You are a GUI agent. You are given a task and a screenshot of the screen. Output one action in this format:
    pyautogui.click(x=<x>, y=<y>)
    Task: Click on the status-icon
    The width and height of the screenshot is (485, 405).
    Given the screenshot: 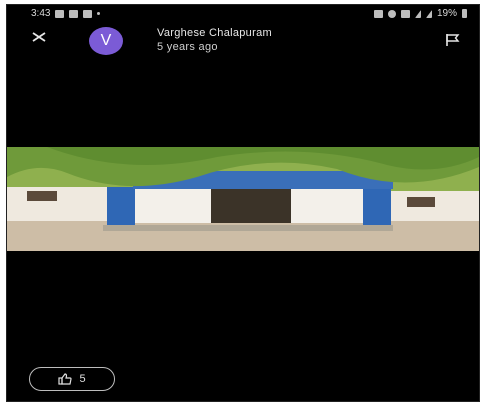 What is the action you would take?
    pyautogui.click(x=378, y=13)
    